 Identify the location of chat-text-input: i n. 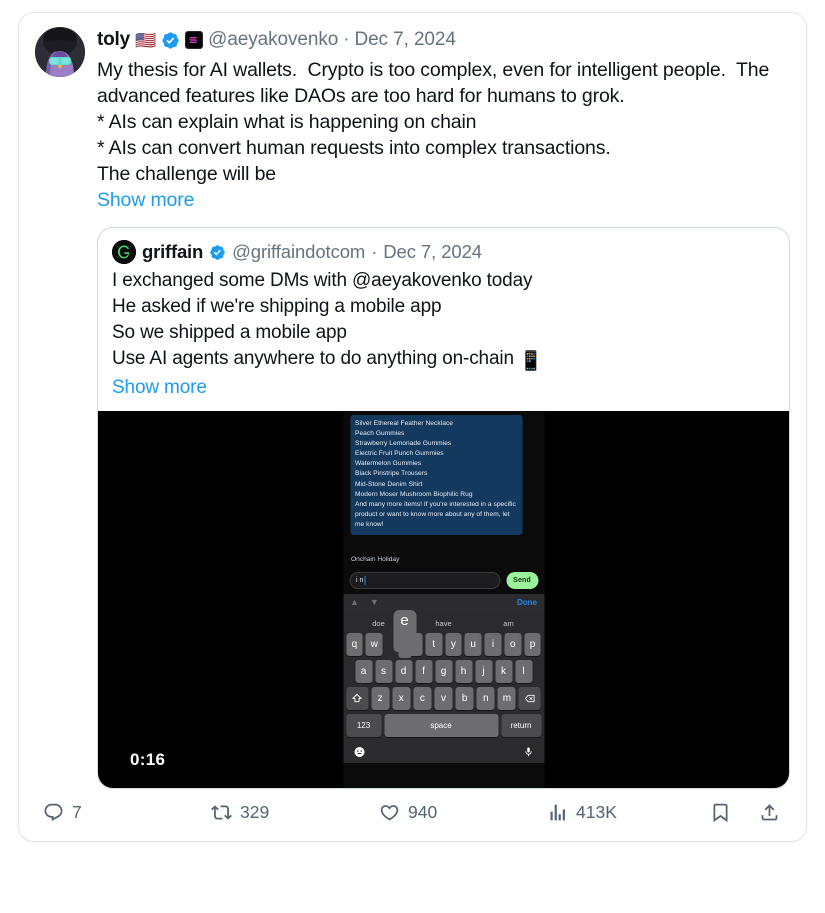
(425, 580).